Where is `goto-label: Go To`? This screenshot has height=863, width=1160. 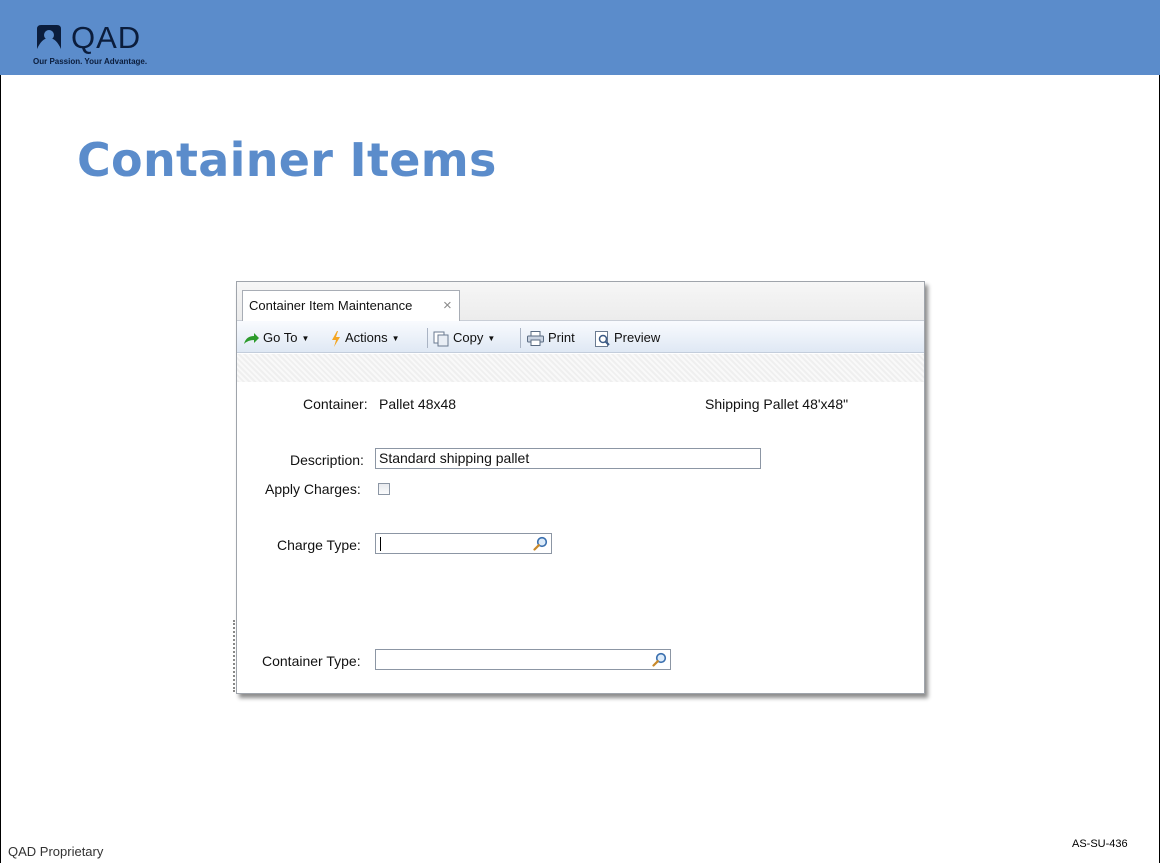 goto-label: Go To is located at coordinates (280, 337).